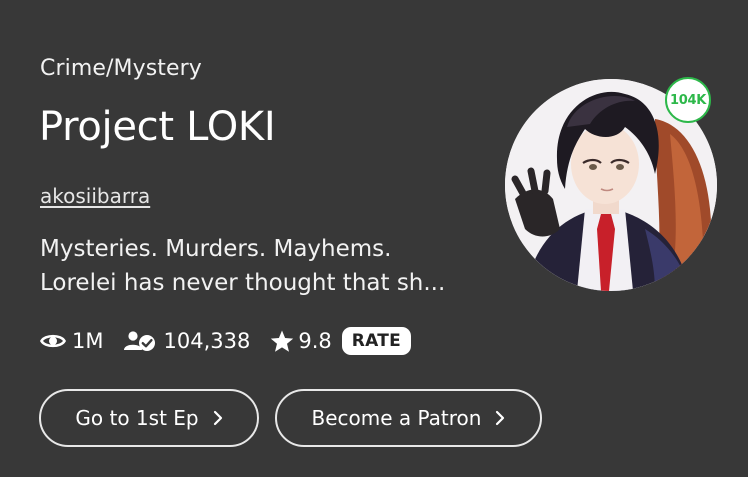 This screenshot has width=748, height=477. What do you see at coordinates (140, 341) in the screenshot?
I see `subscriber-check-icon` at bounding box center [140, 341].